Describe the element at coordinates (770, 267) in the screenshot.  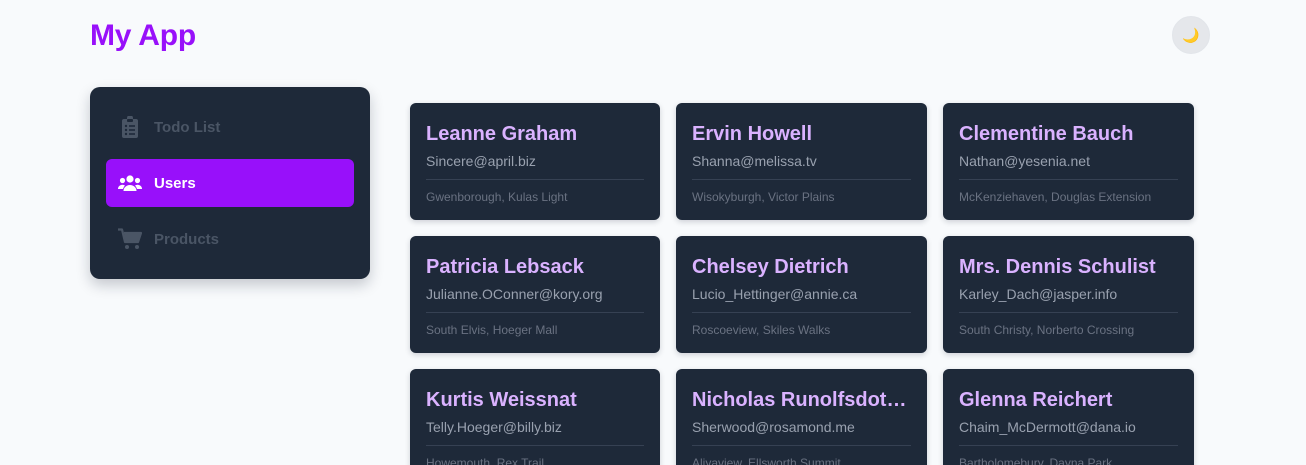
I see `user-name: Chelsey Dietrich` at that location.